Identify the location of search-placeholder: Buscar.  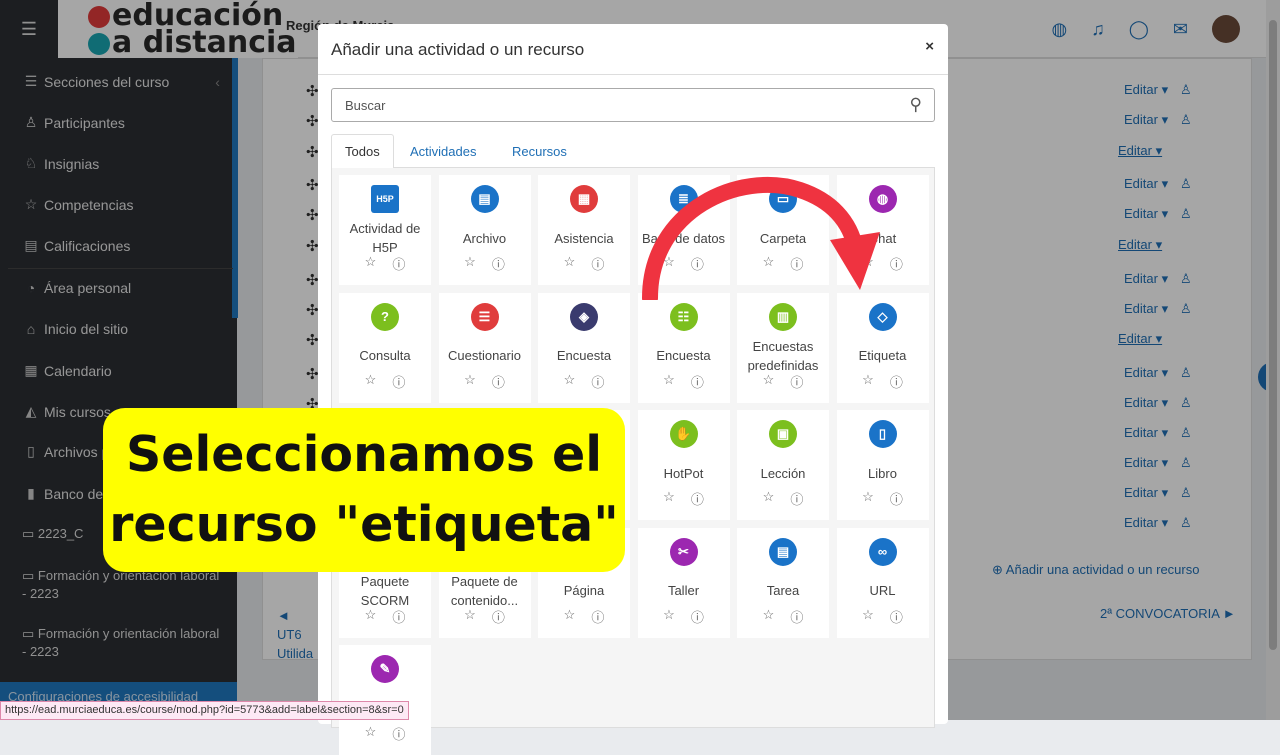
(365, 105).